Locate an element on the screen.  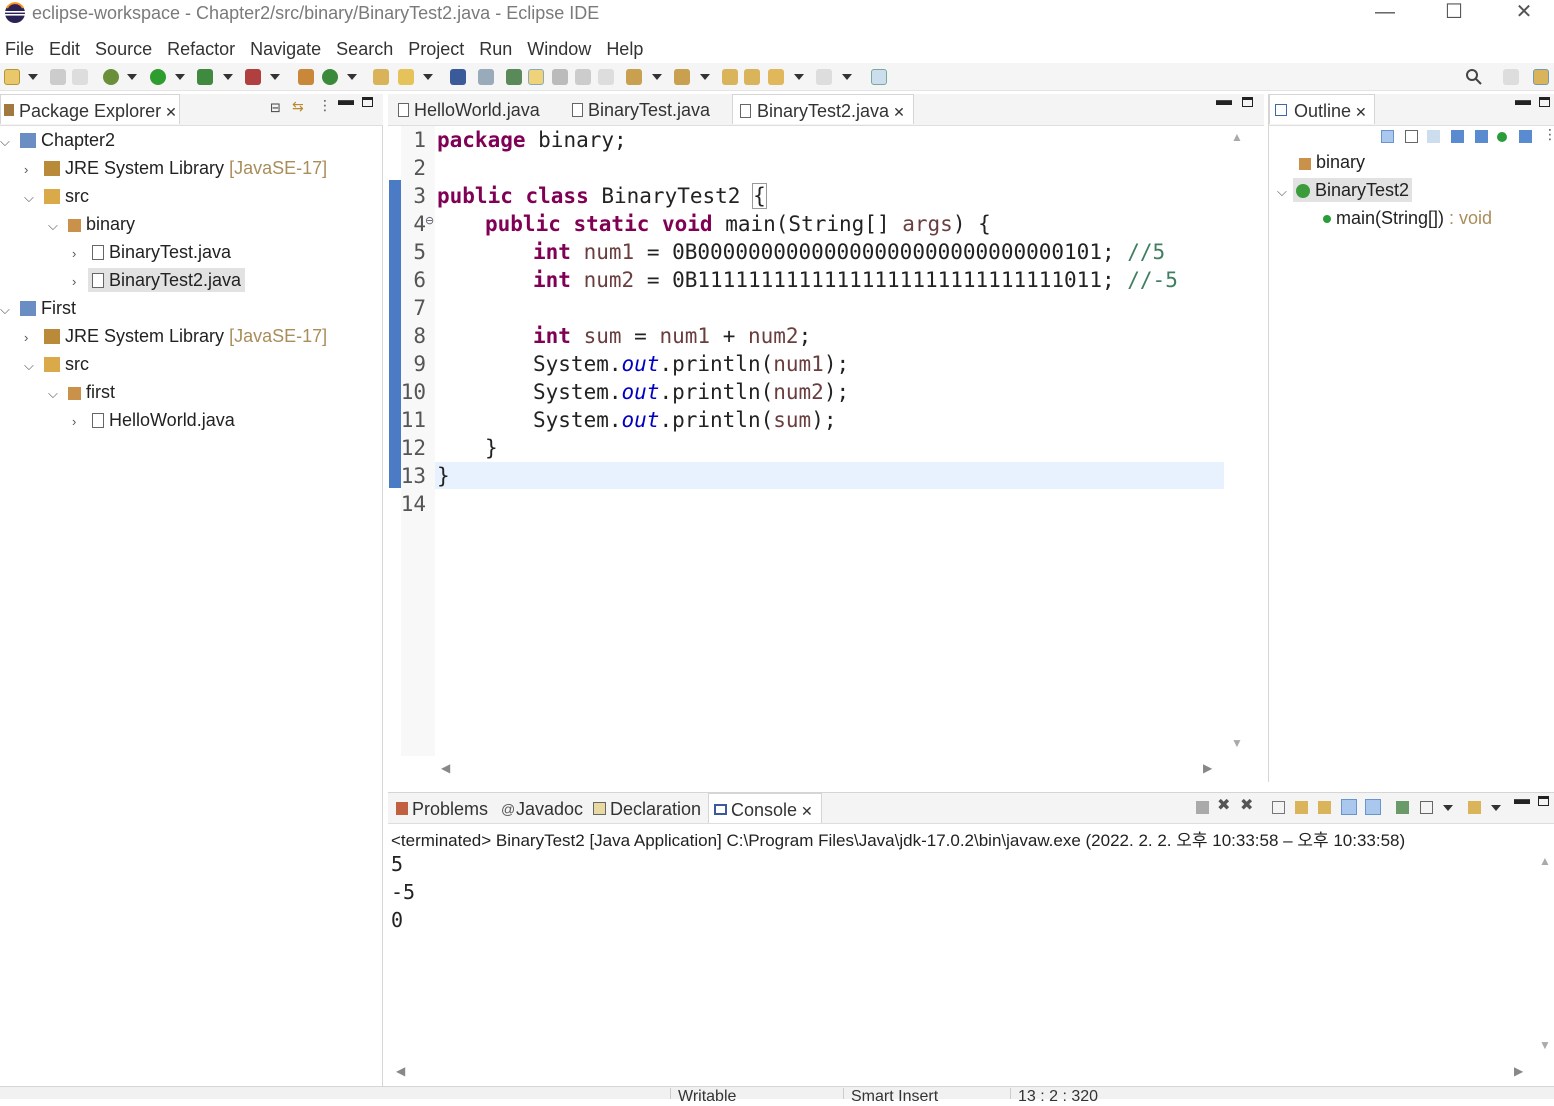
tab-declaration: Declaration is located at coordinates (645, 808).